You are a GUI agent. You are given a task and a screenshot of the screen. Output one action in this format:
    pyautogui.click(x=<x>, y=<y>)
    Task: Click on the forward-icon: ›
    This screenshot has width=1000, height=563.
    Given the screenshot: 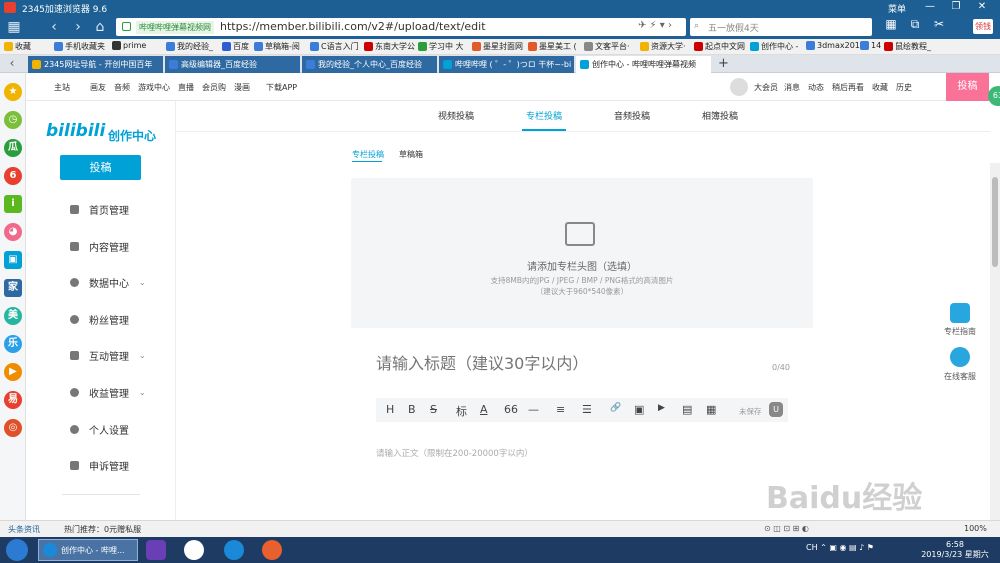 What is the action you would take?
    pyautogui.click(x=78, y=27)
    